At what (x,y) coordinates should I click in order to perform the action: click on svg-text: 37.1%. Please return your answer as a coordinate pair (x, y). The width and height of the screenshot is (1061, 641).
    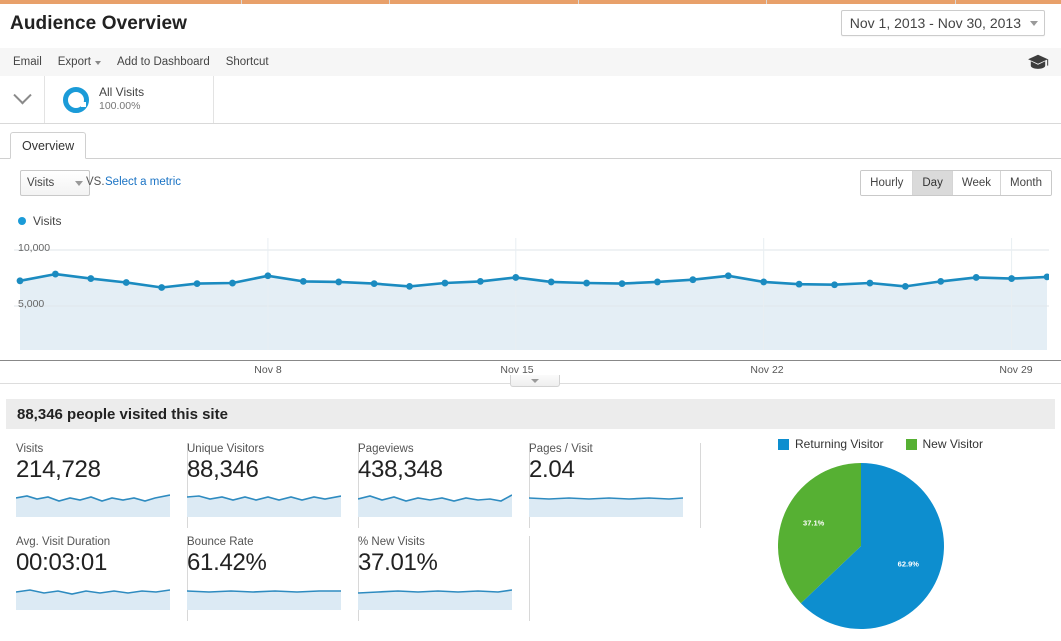
    Looking at the image, I should click on (814, 523).